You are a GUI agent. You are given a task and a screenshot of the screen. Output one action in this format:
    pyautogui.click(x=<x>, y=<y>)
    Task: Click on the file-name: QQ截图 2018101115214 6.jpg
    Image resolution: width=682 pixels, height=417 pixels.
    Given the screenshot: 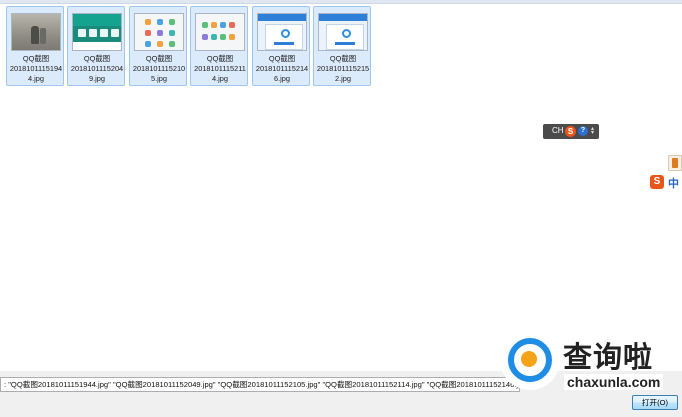 What is the action you would take?
    pyautogui.click(x=282, y=68)
    